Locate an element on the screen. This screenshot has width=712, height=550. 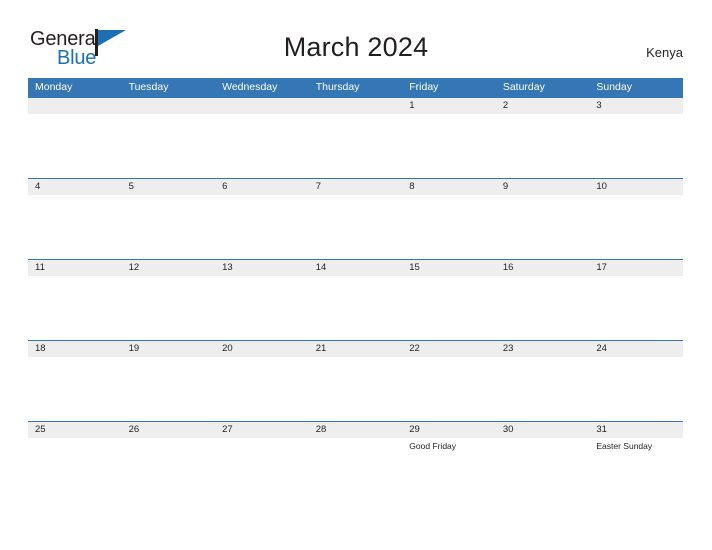
page-header: General Blue March 2024 Kenya is located at coordinates (356, 39).